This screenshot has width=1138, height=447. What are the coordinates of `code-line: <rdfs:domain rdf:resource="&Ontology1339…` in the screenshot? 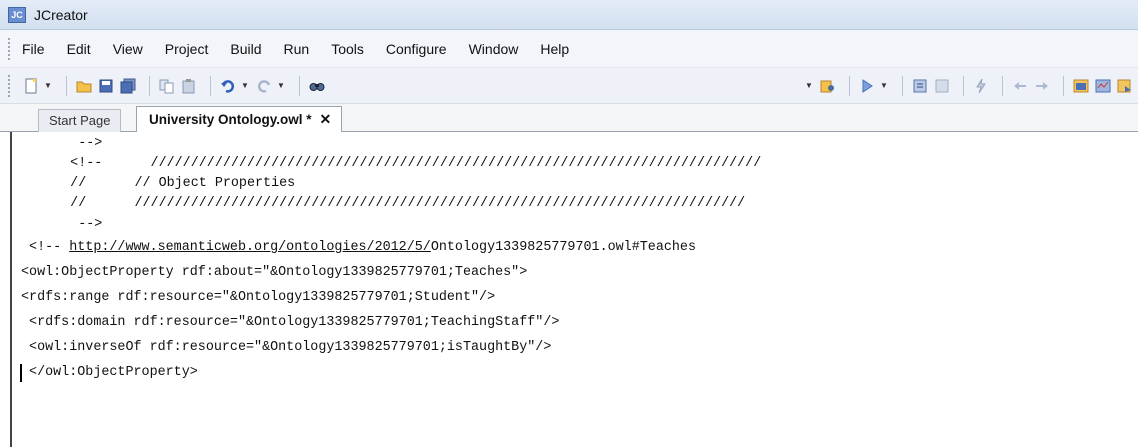 It's located at (290, 322).